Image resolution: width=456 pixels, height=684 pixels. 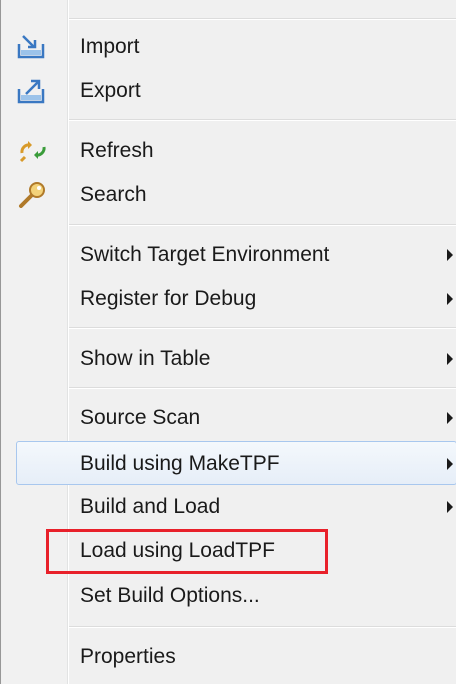 What do you see at coordinates (228, 195) in the screenshot?
I see `menu-item-search: Search` at bounding box center [228, 195].